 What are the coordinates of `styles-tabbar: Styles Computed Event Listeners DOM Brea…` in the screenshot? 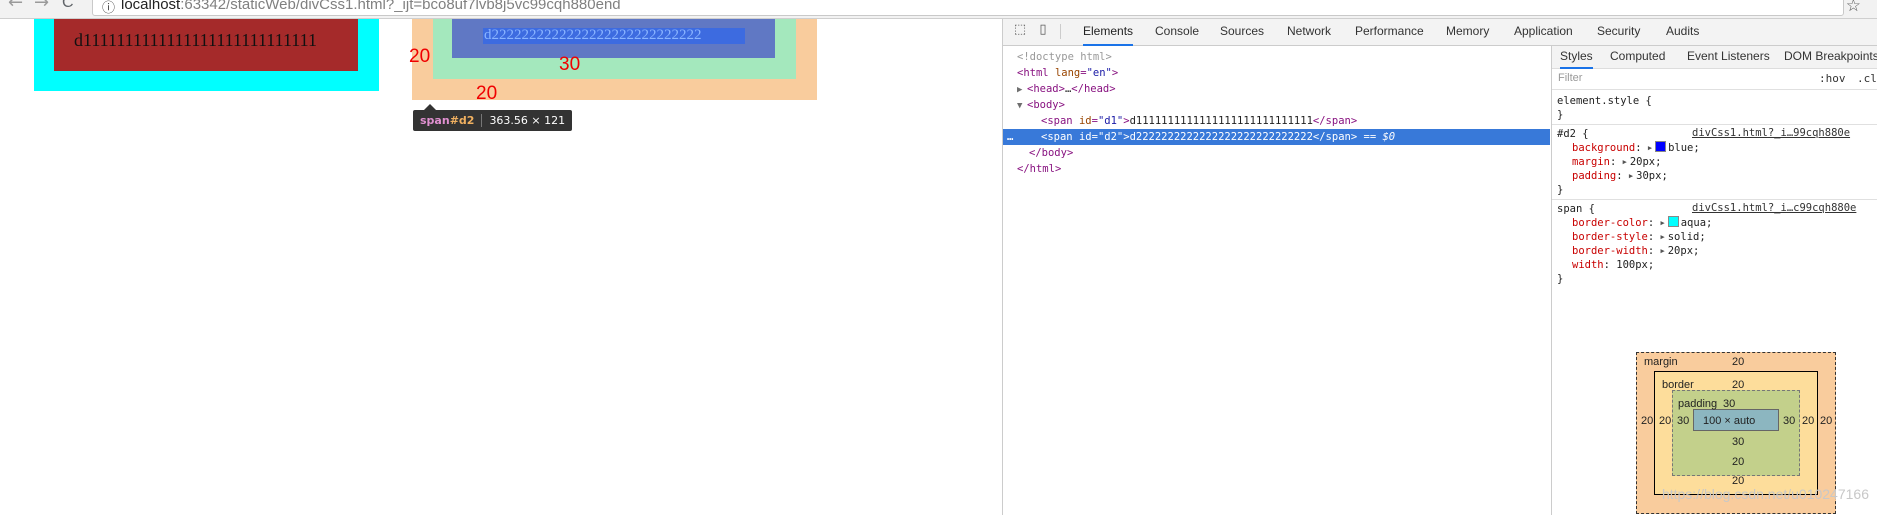 It's located at (1714, 57).